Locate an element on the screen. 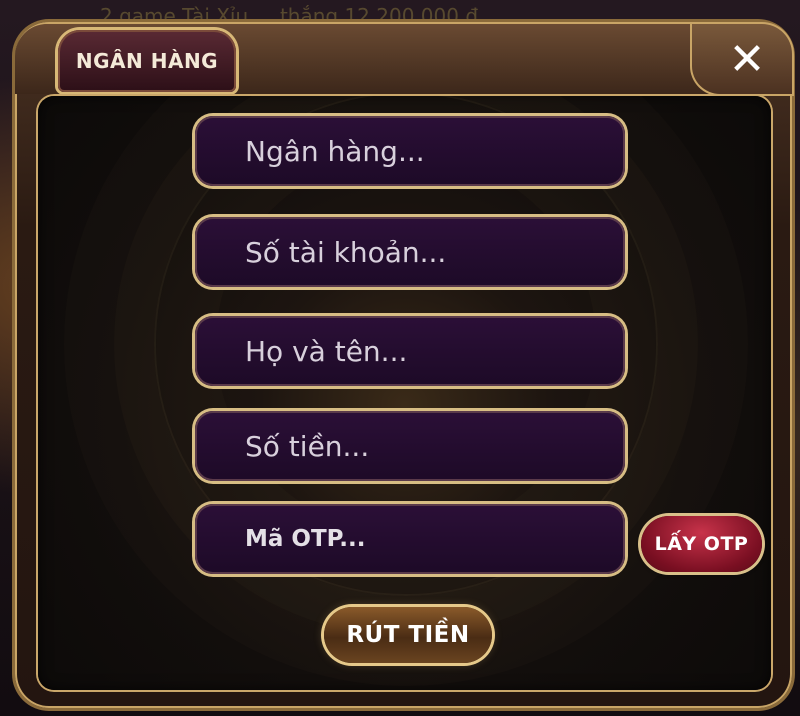 This screenshot has height=716, width=800. get-otp-button: LẤY OTP is located at coordinates (701, 544).